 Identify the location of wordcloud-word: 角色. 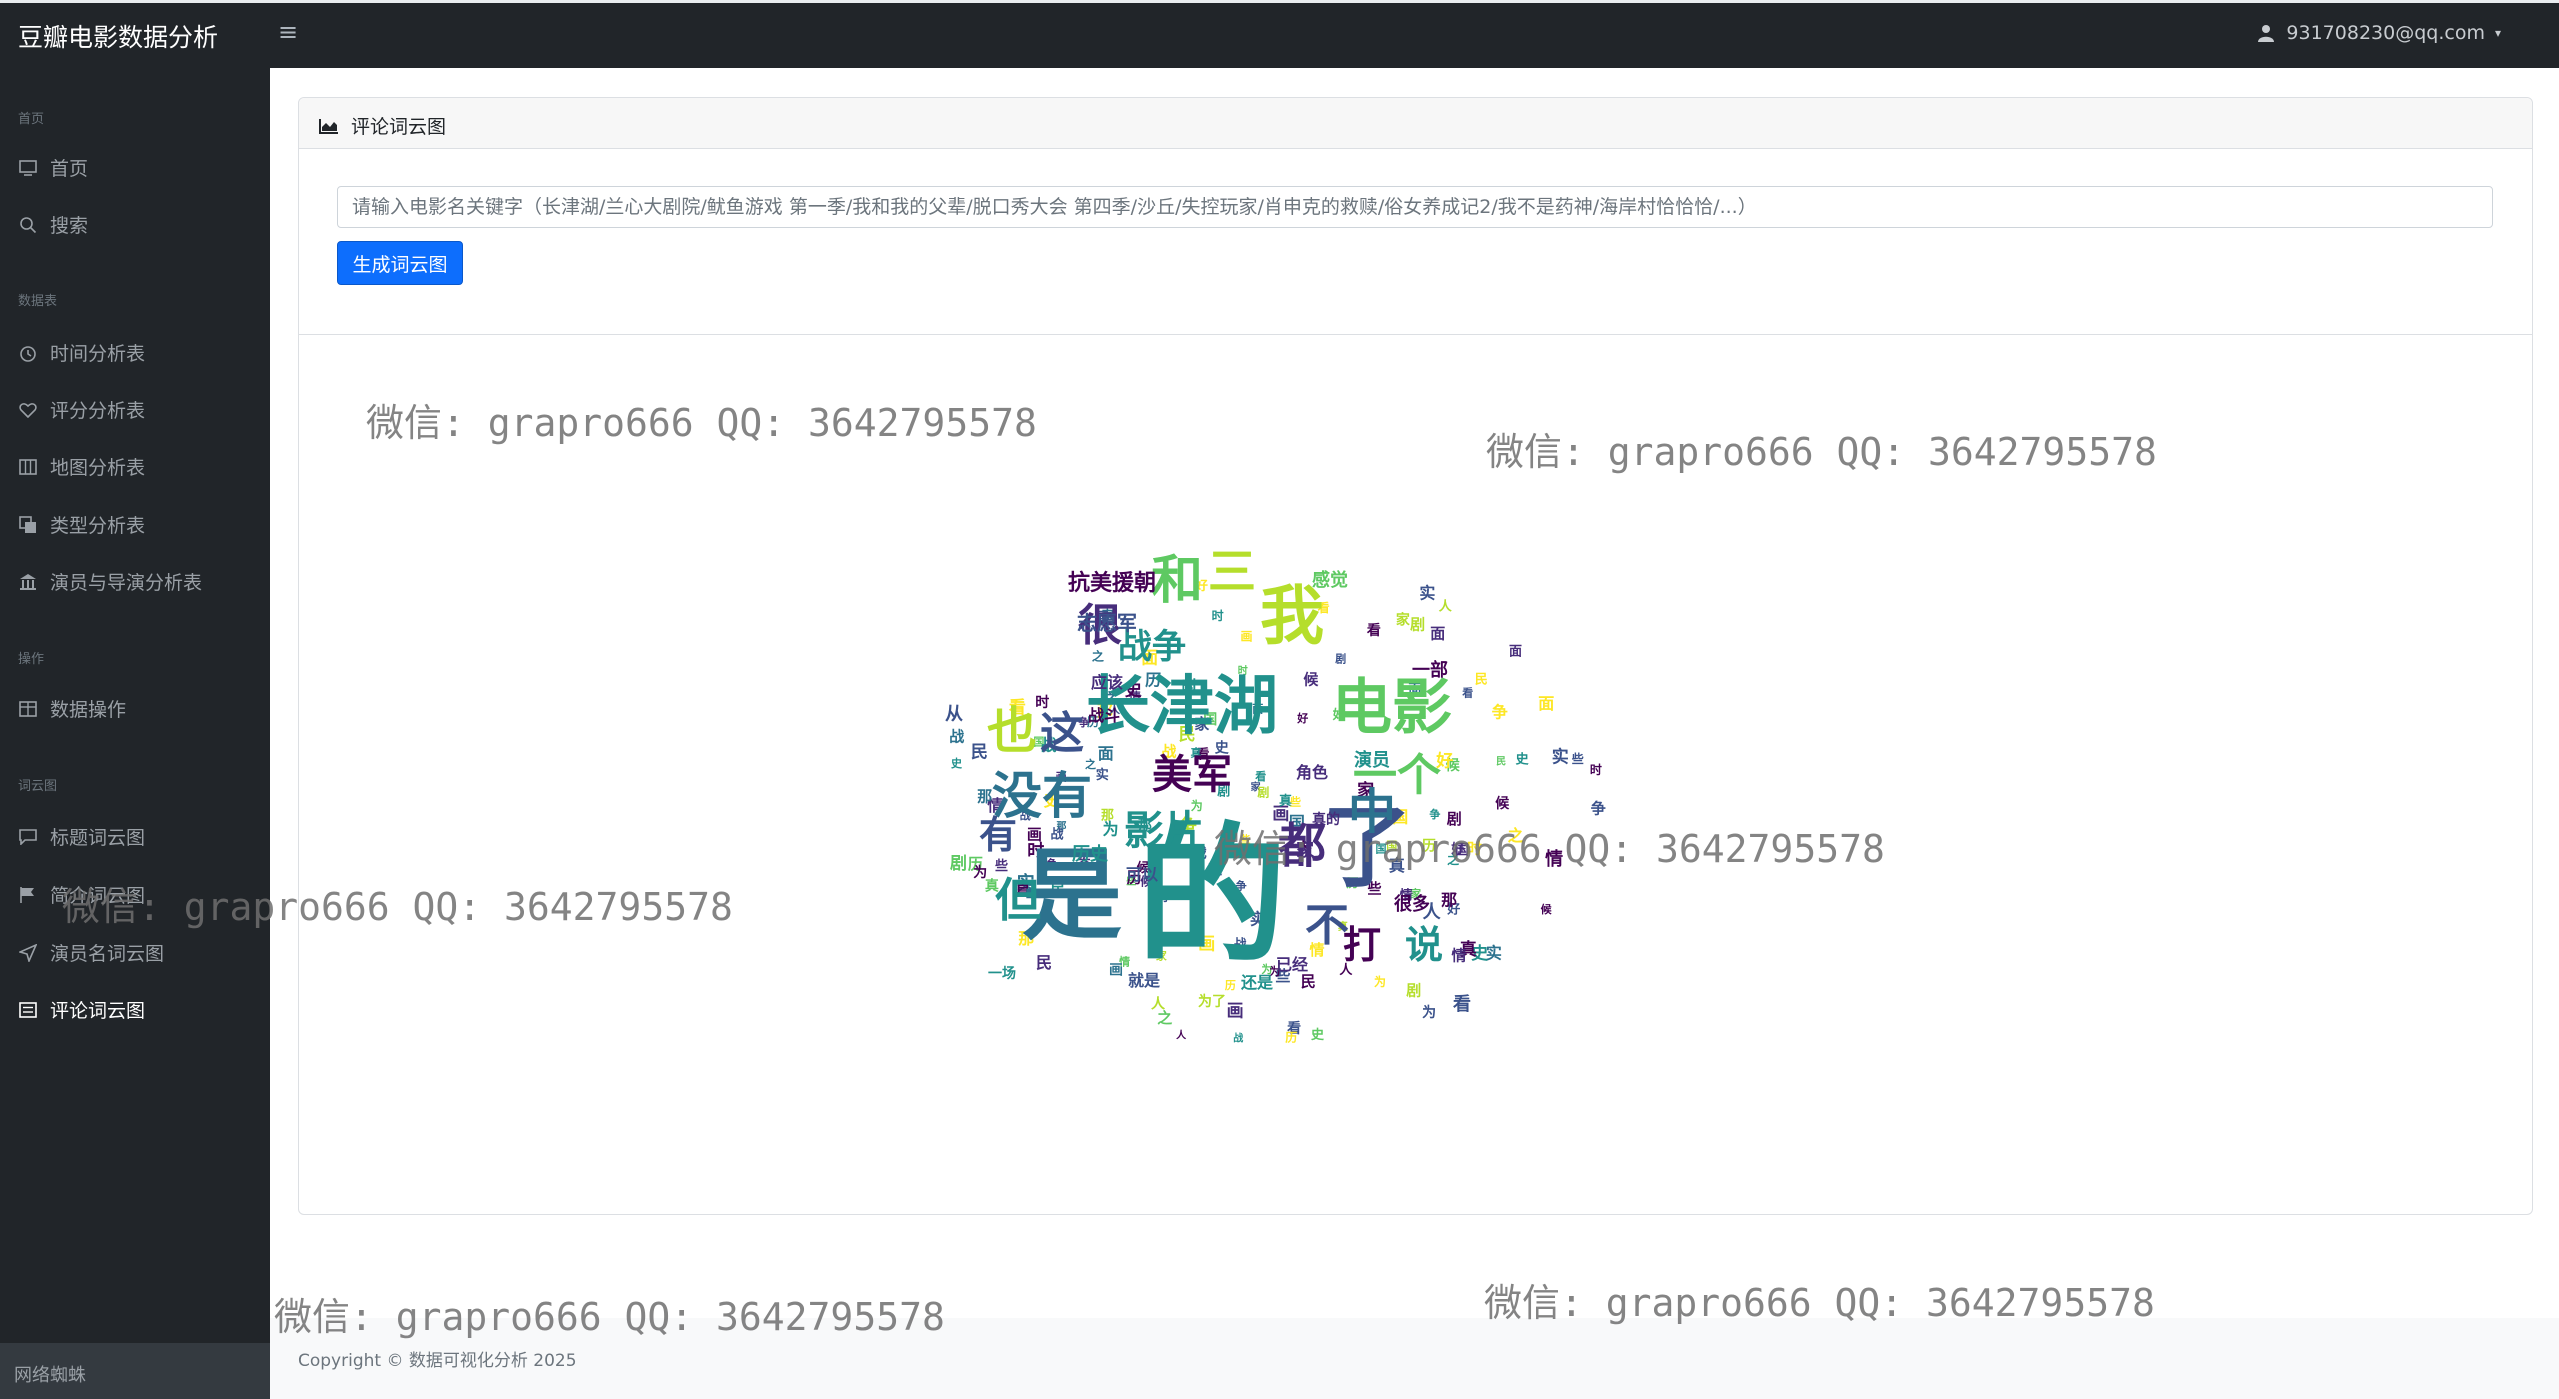
(1312, 772).